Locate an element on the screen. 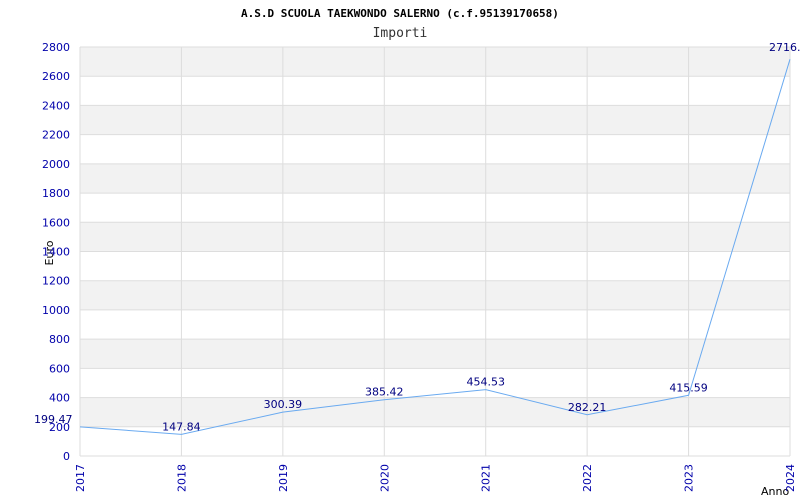  y-tick-label: 1600 is located at coordinates (56, 222).